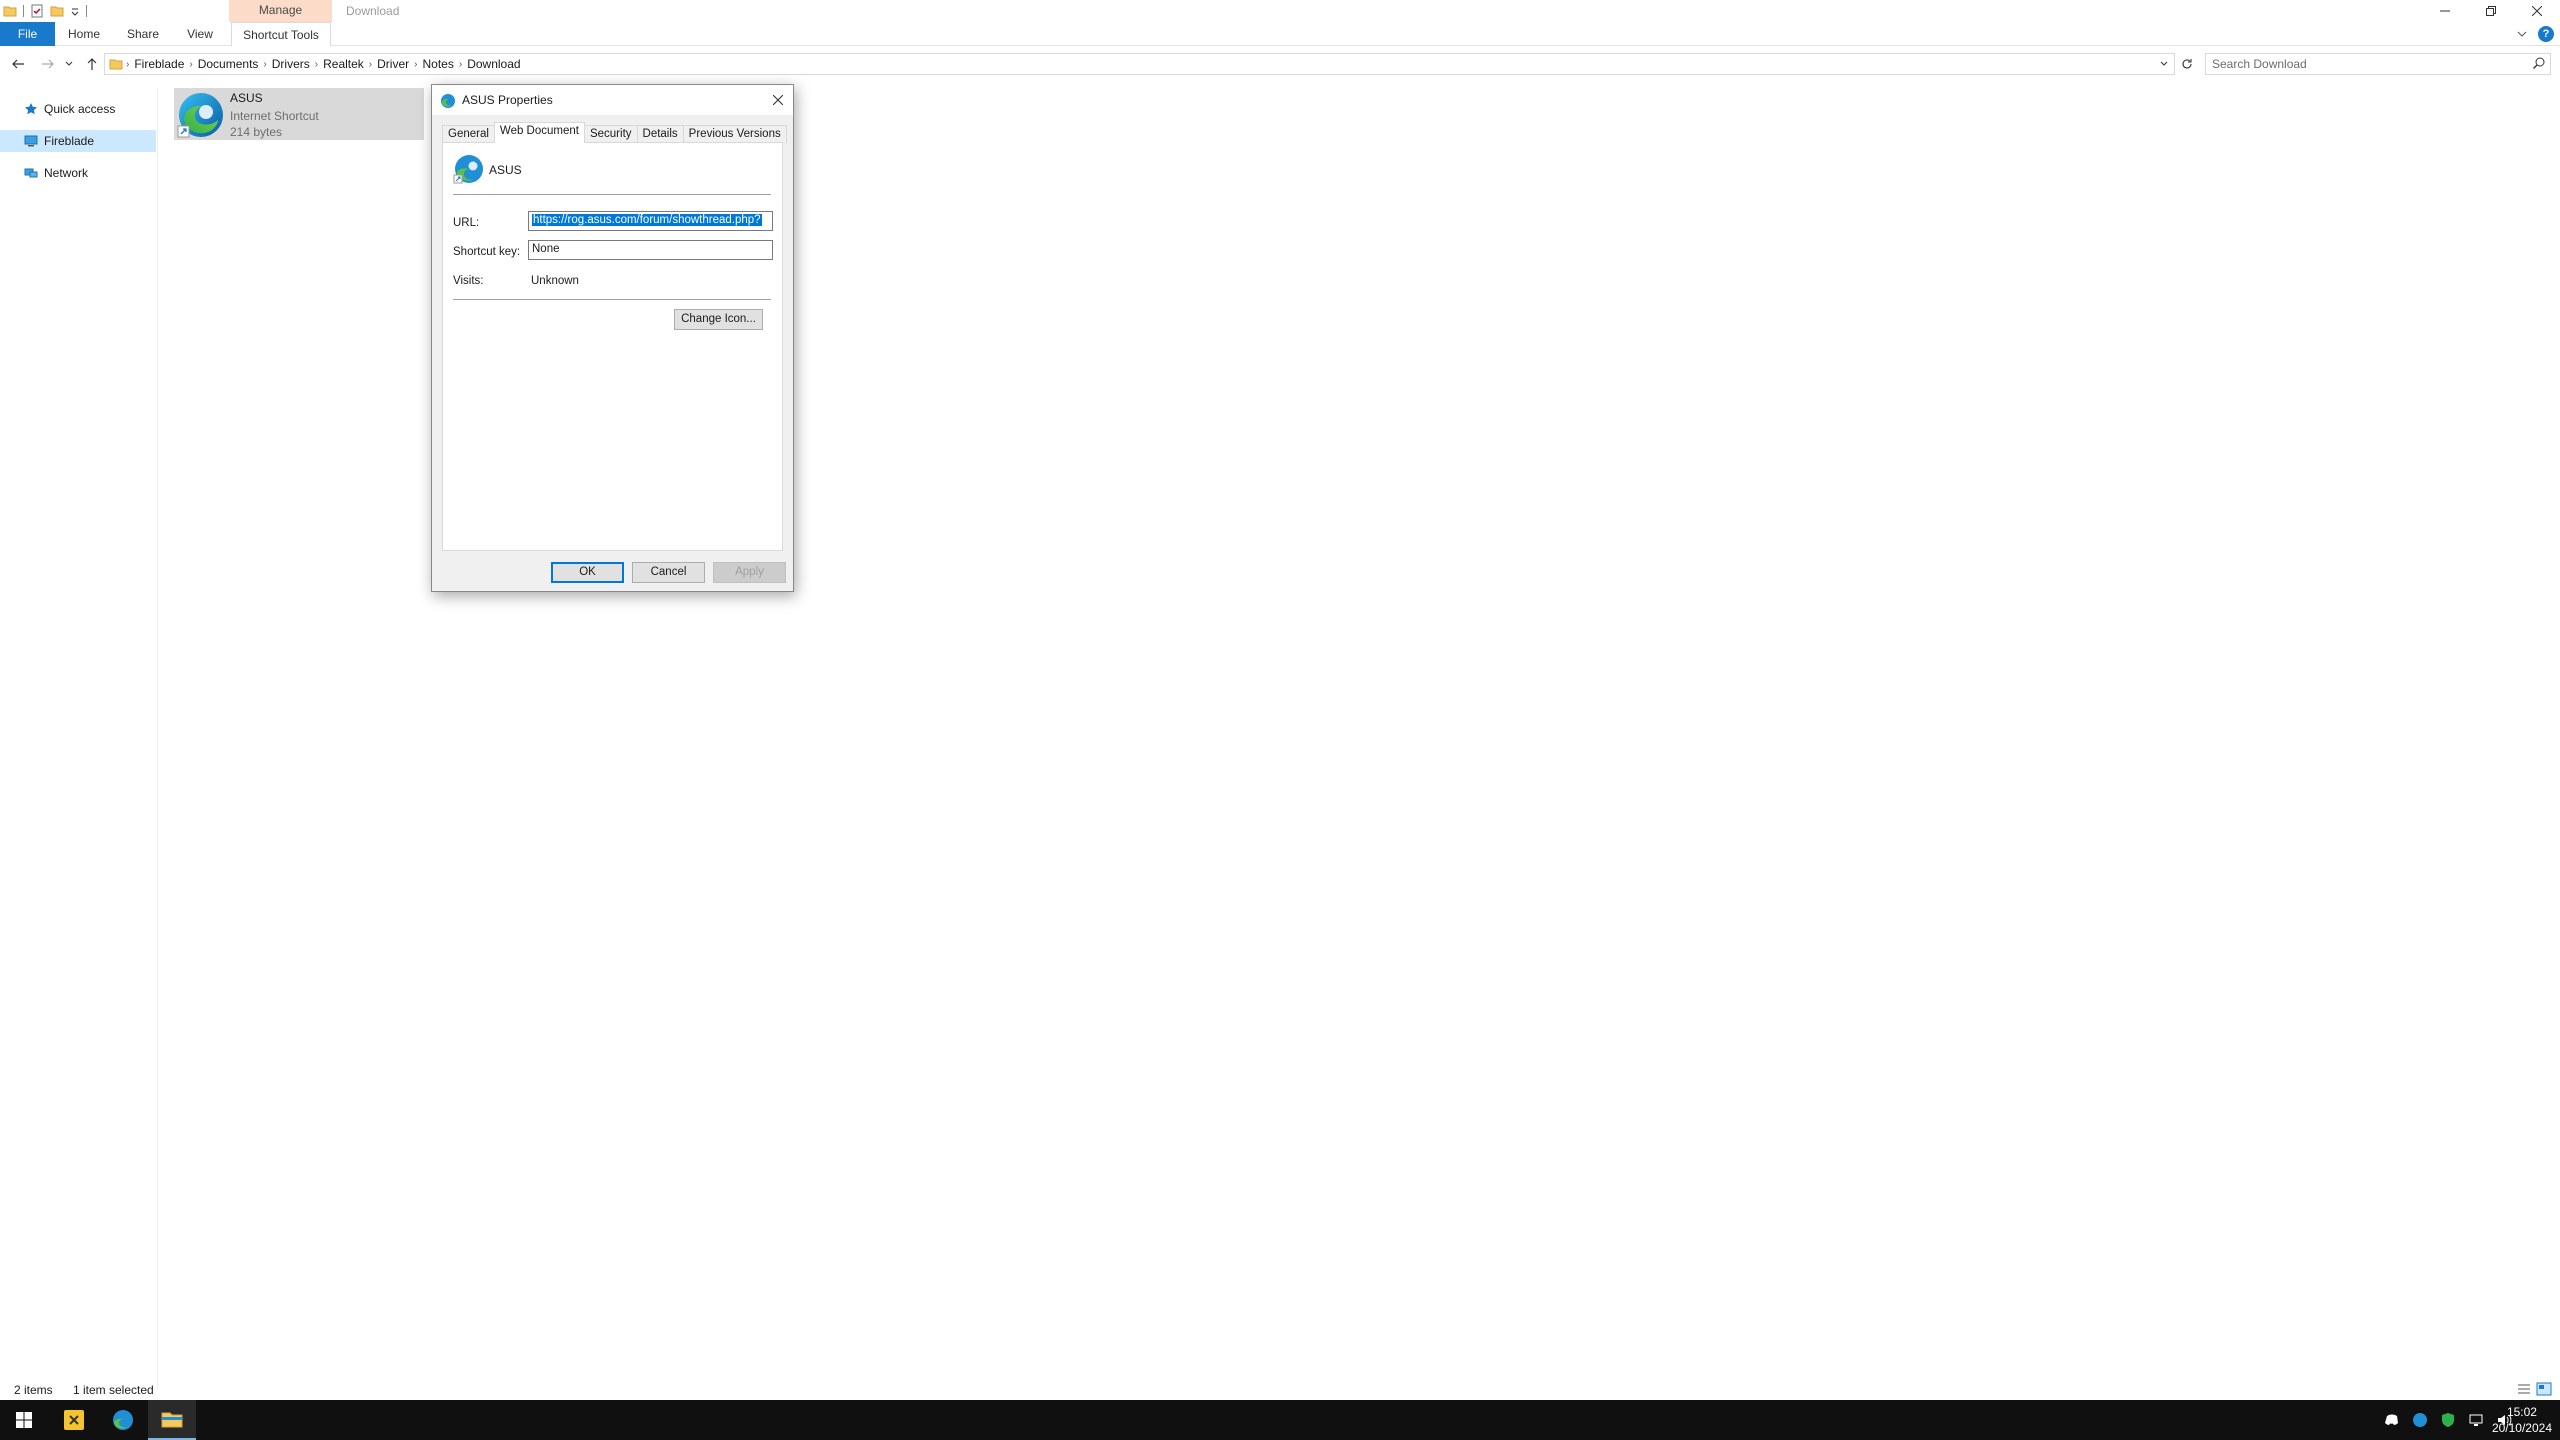 This screenshot has width=2560, height=1440. What do you see at coordinates (280, 11) in the screenshot?
I see `manage-context-tab: Manage` at bounding box center [280, 11].